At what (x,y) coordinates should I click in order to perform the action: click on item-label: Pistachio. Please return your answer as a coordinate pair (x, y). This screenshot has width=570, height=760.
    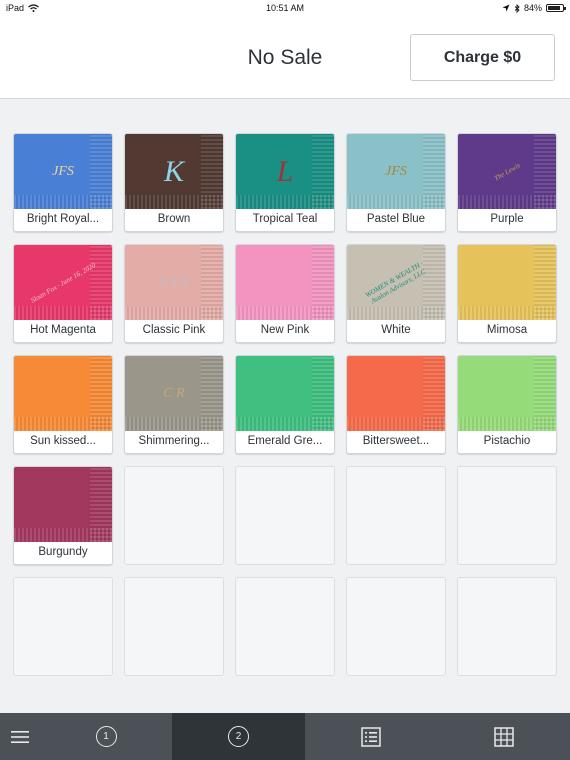
    Looking at the image, I should click on (507, 441).